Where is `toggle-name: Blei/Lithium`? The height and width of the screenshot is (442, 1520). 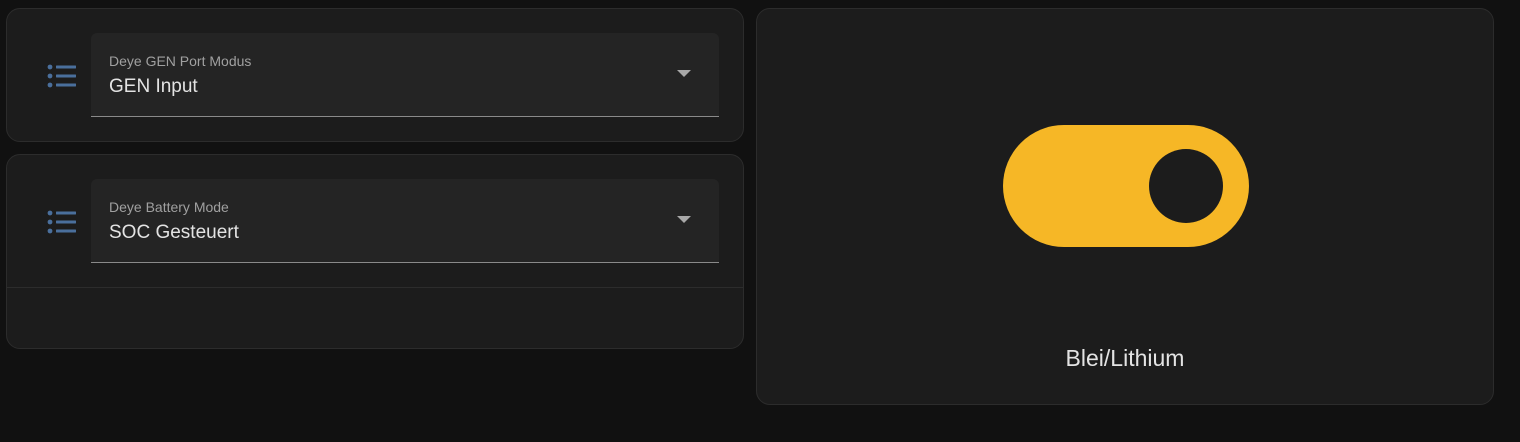 toggle-name: Blei/Lithium is located at coordinates (1125, 358).